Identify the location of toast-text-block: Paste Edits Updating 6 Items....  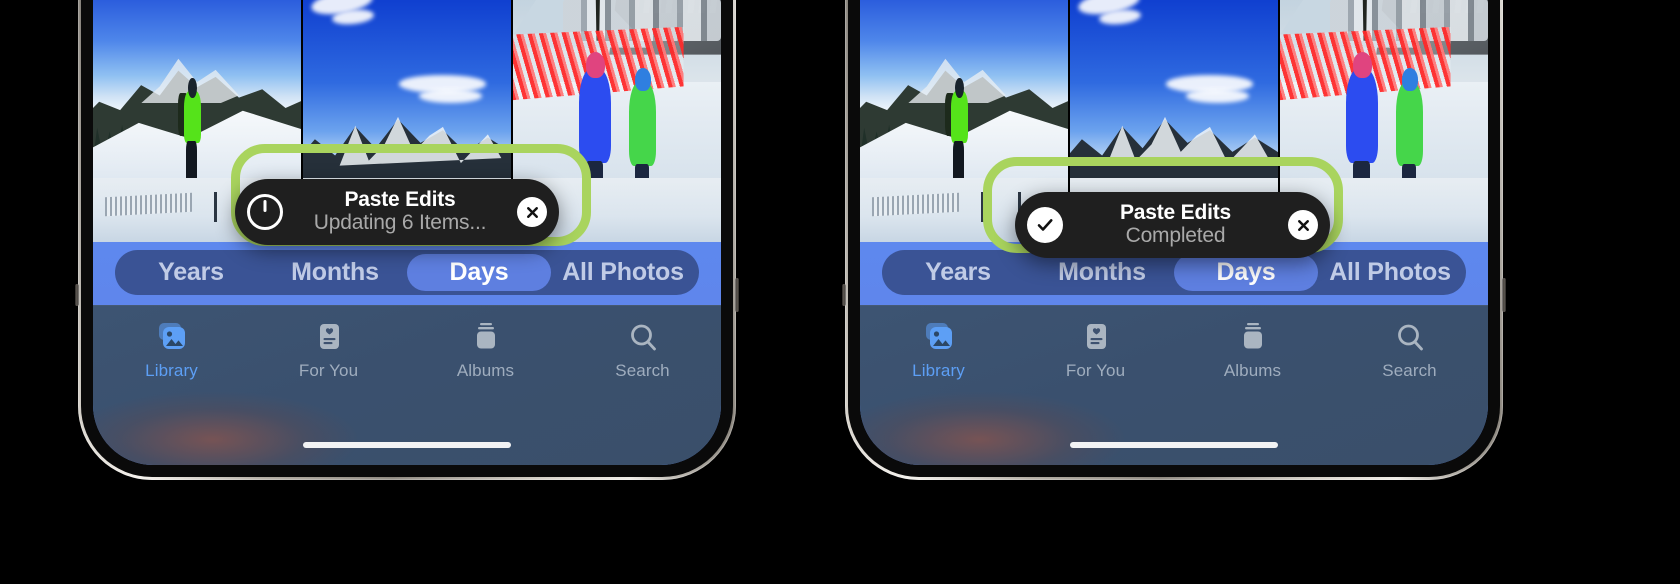
(400, 212).